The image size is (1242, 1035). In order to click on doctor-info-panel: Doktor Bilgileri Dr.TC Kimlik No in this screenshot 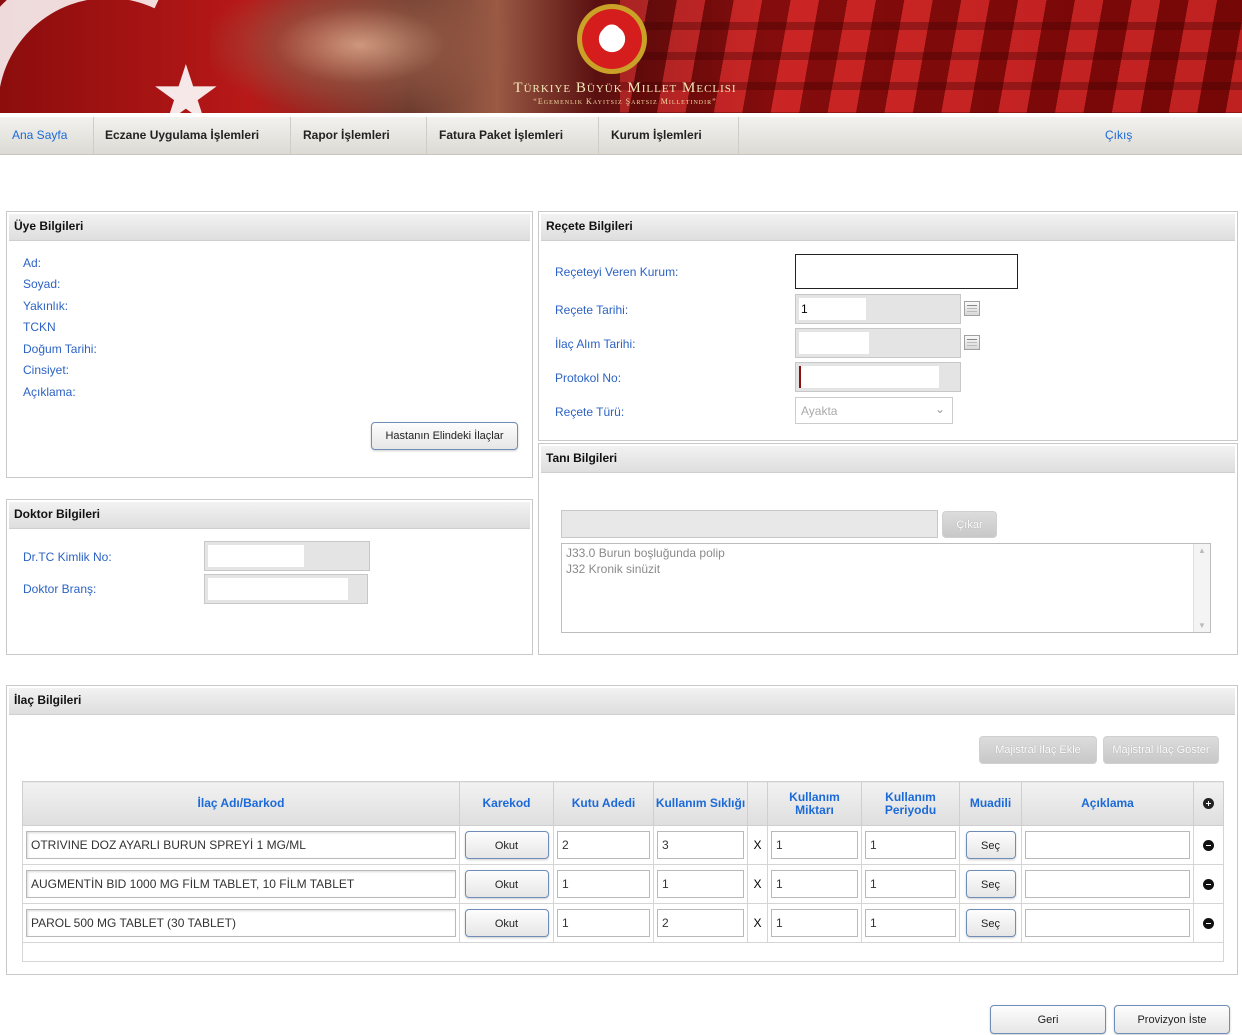, I will do `click(269, 577)`.